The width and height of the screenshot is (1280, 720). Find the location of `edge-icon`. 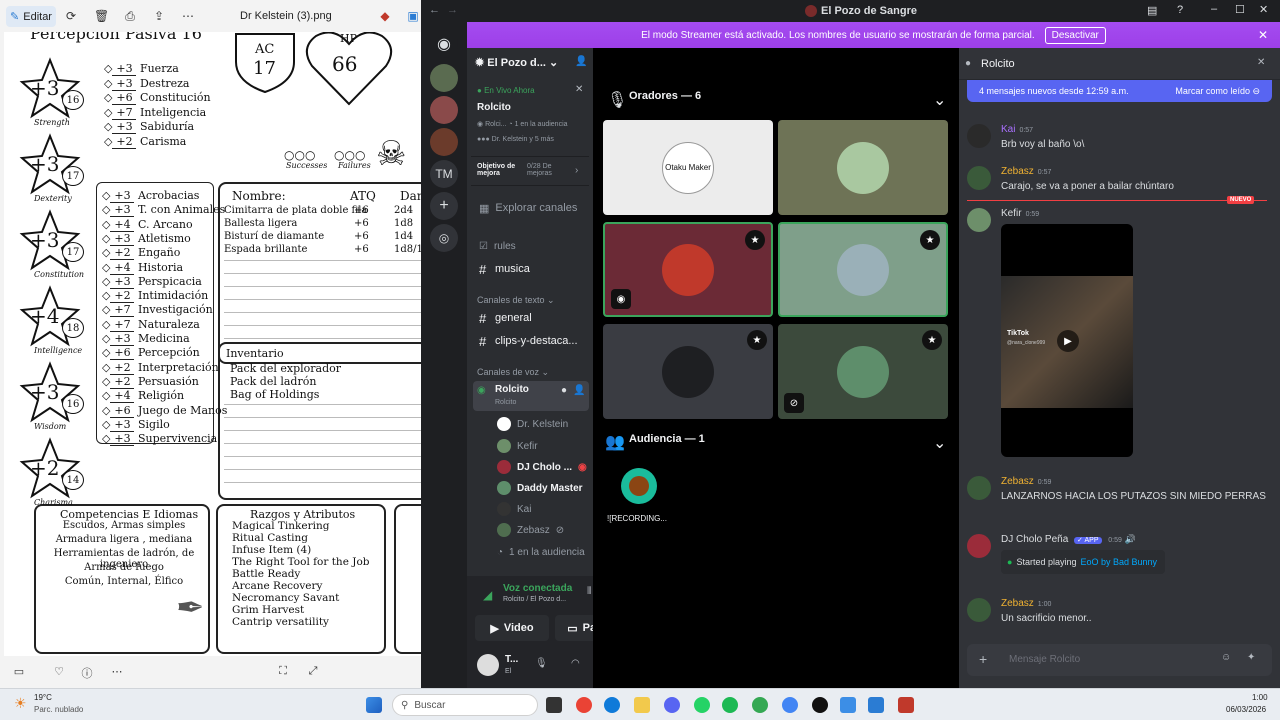

edge-icon is located at coordinates (612, 705).